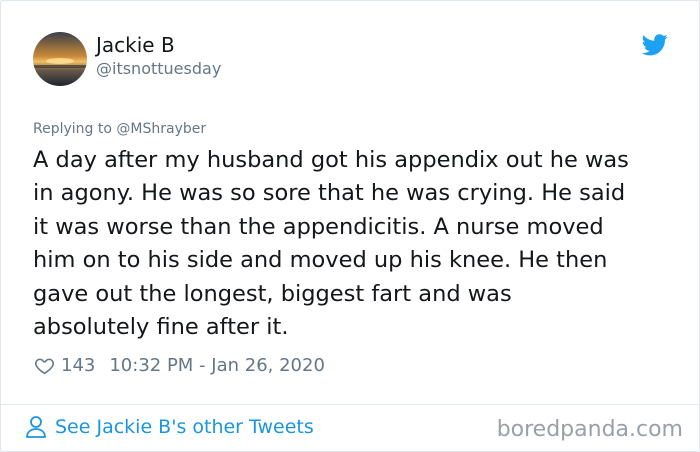  I want to click on person-icon, so click(36, 427).